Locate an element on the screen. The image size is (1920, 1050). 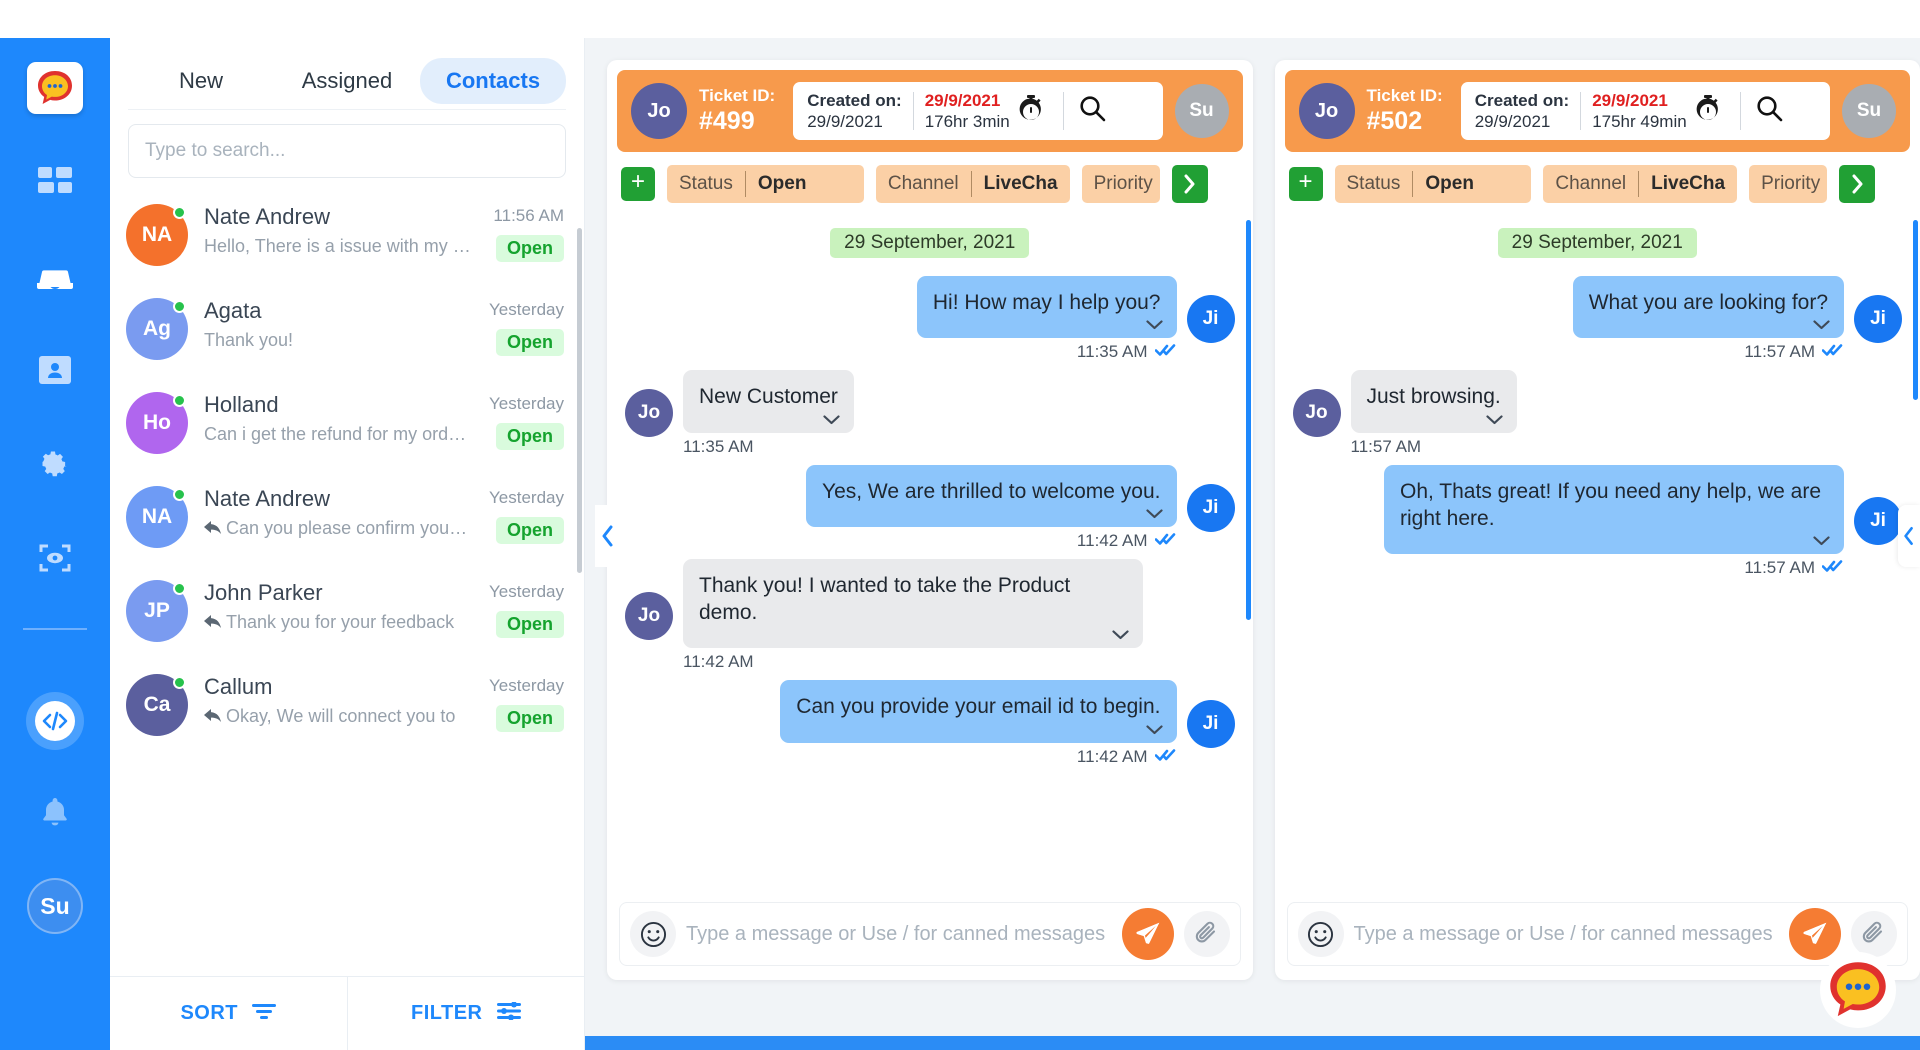
avatar: NA is located at coordinates (157, 235).